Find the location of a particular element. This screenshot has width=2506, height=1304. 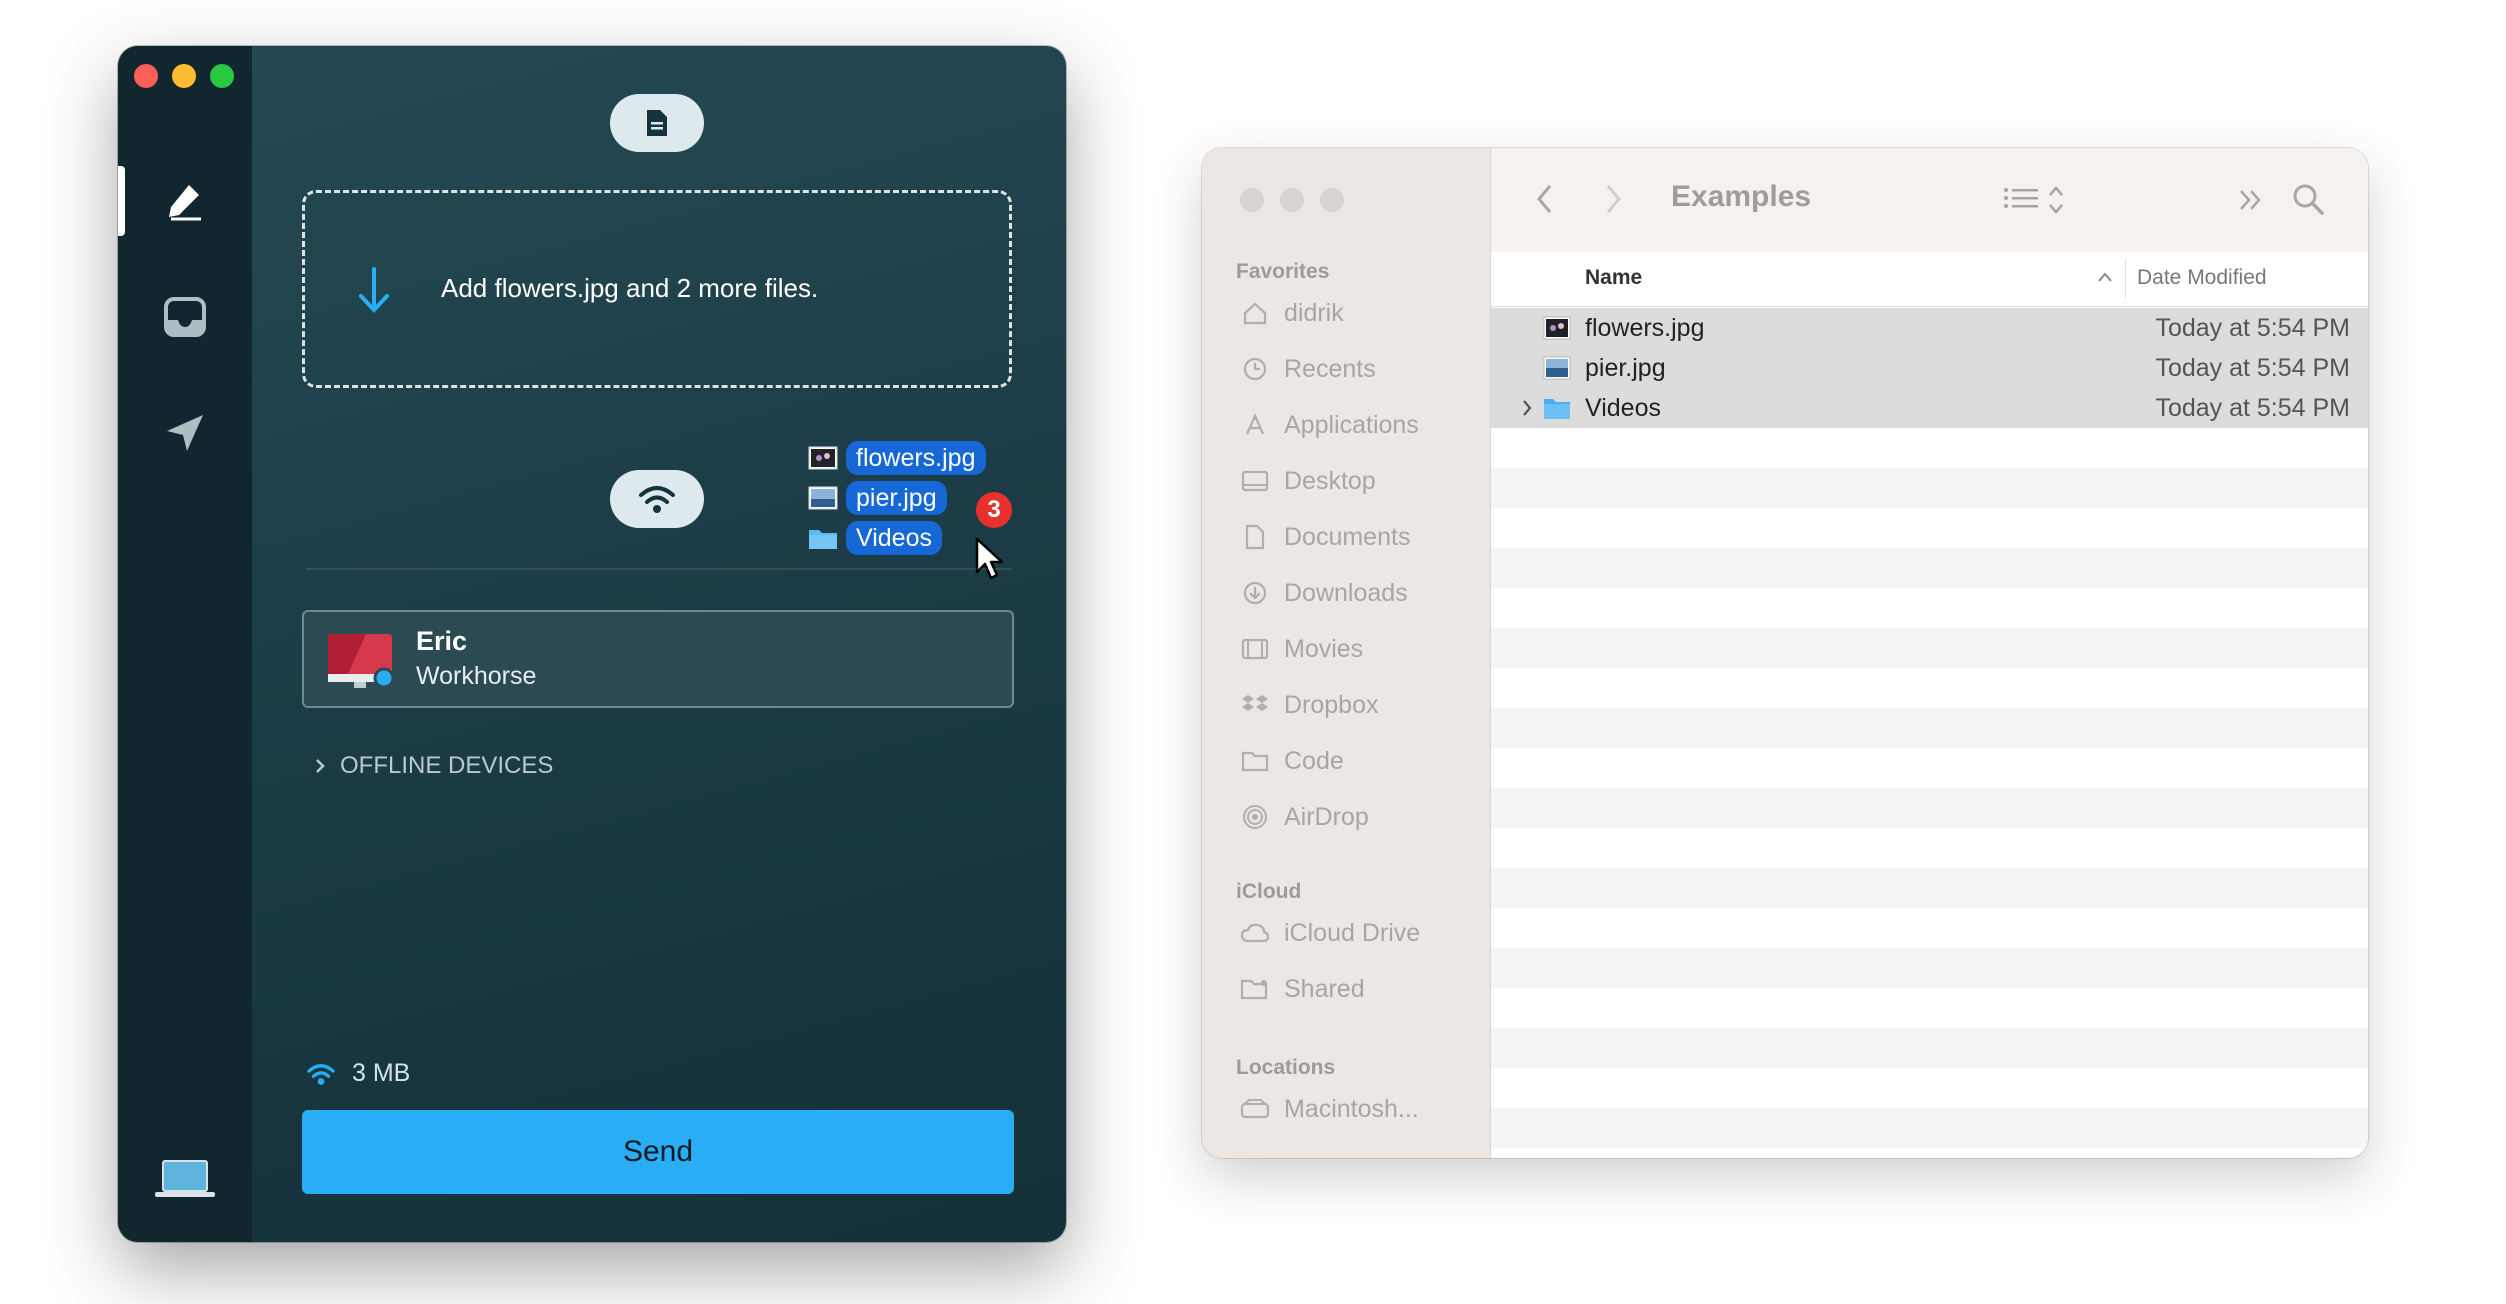

sidebar-item-dropbox: Dropbox is located at coordinates (1309, 705).